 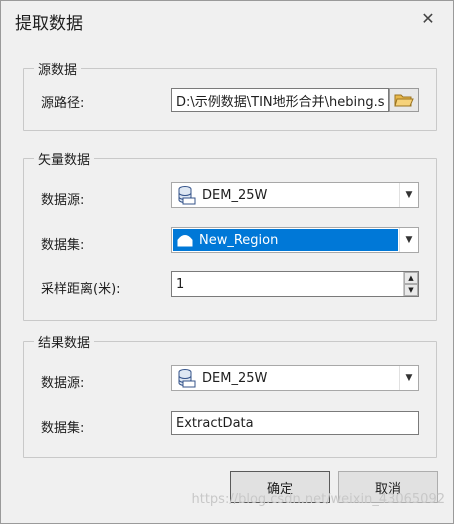 What do you see at coordinates (235, 378) in the screenshot?
I see `result-datasource-value: DEM_25W` at bounding box center [235, 378].